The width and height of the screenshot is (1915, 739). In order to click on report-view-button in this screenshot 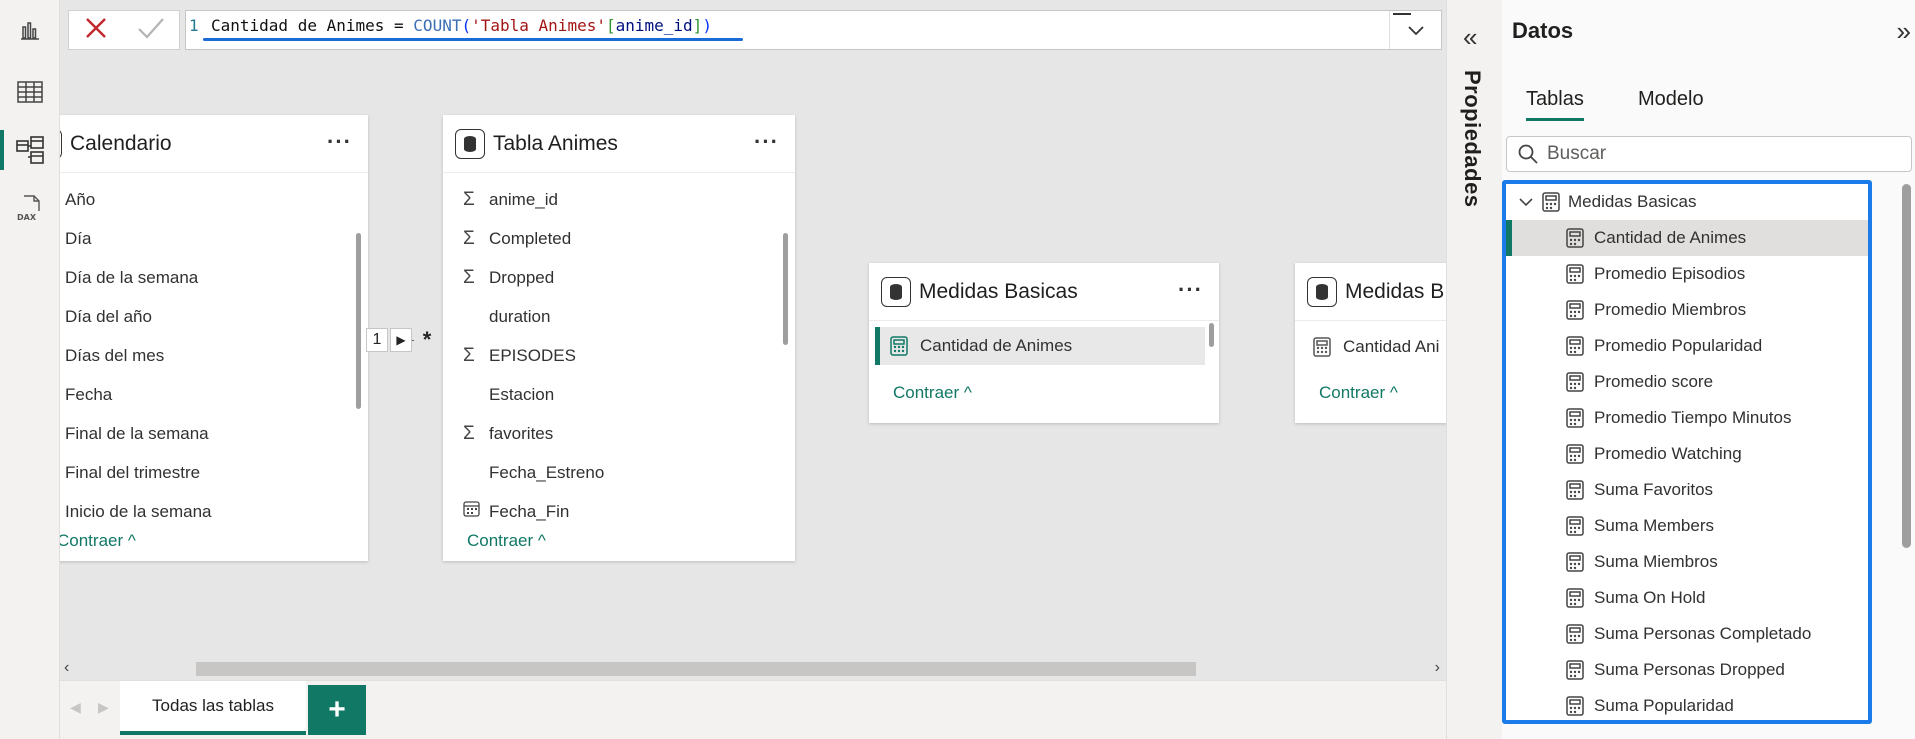, I will do `click(30, 30)`.